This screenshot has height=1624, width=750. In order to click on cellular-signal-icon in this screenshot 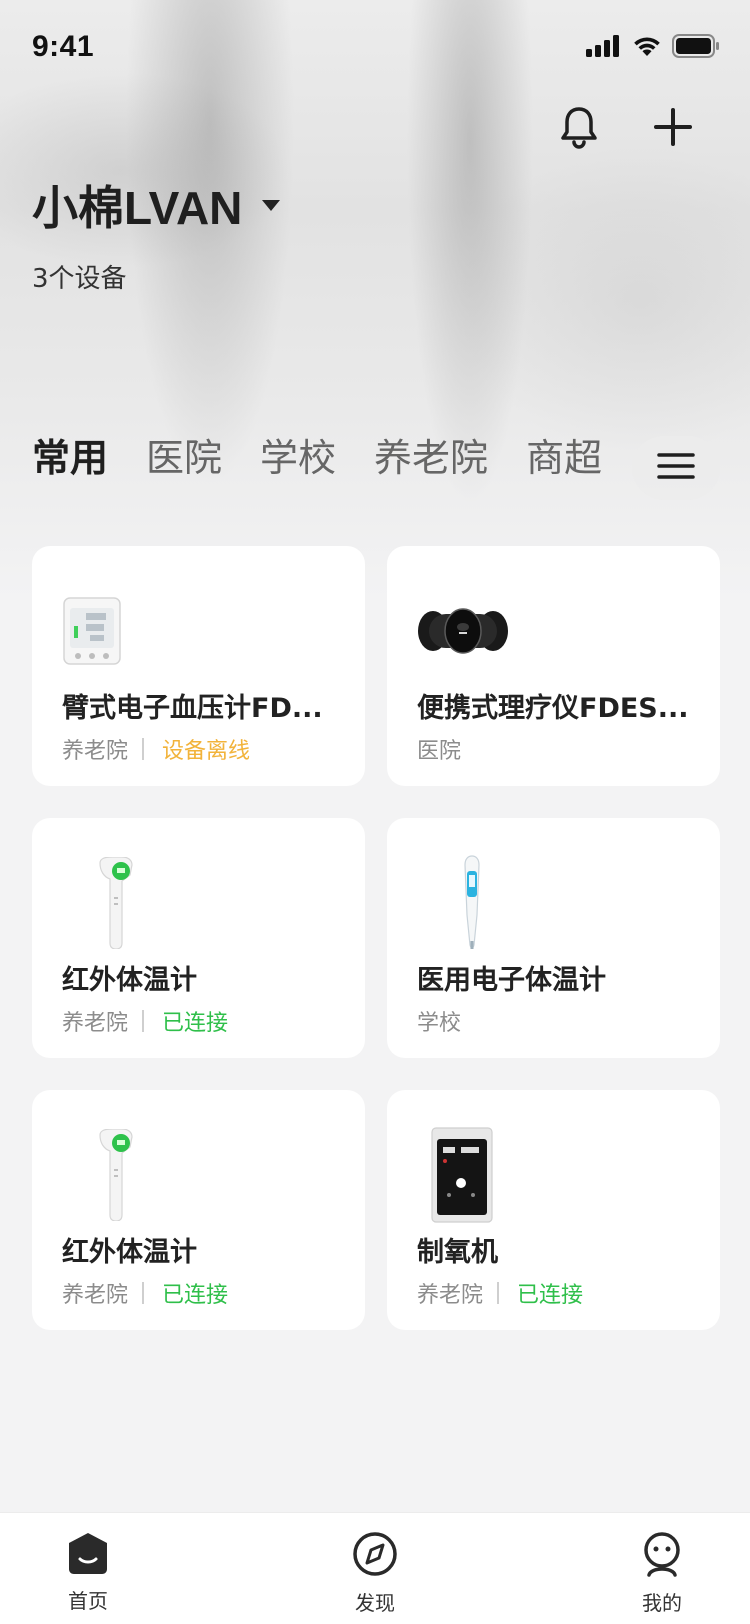, I will do `click(604, 48)`.